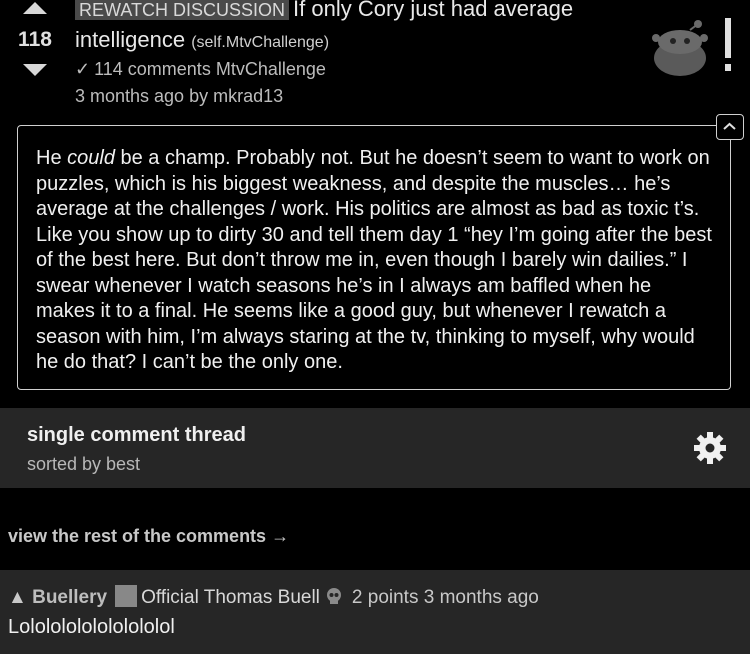 Image resolution: width=750 pixels, height=654 pixels. I want to click on chevron-up-icon, so click(729, 126).